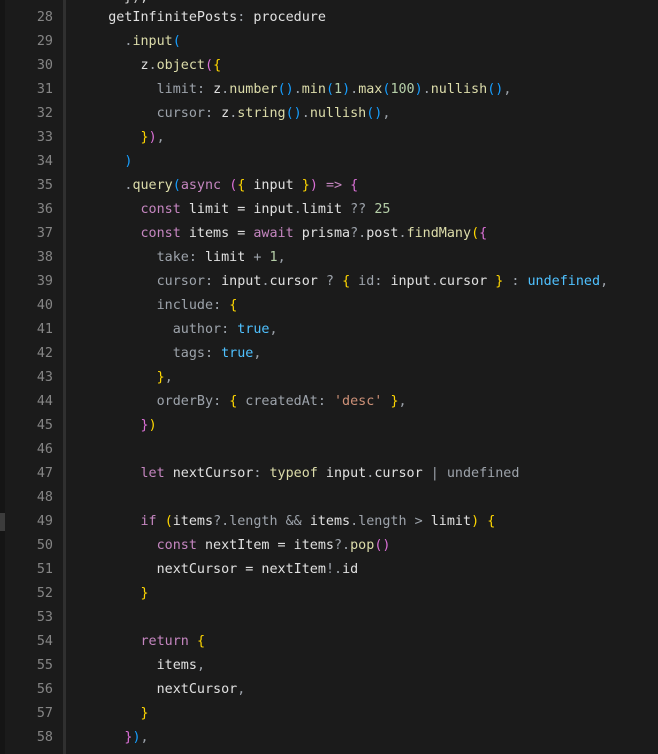 The height and width of the screenshot is (754, 658). What do you see at coordinates (185, 305) in the screenshot?
I see `code-token: include` at bounding box center [185, 305].